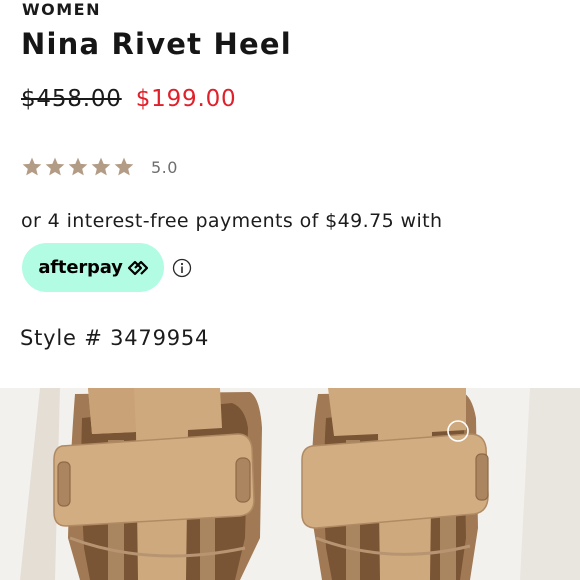  I want to click on style-number: Style # 3479954, so click(115, 338).